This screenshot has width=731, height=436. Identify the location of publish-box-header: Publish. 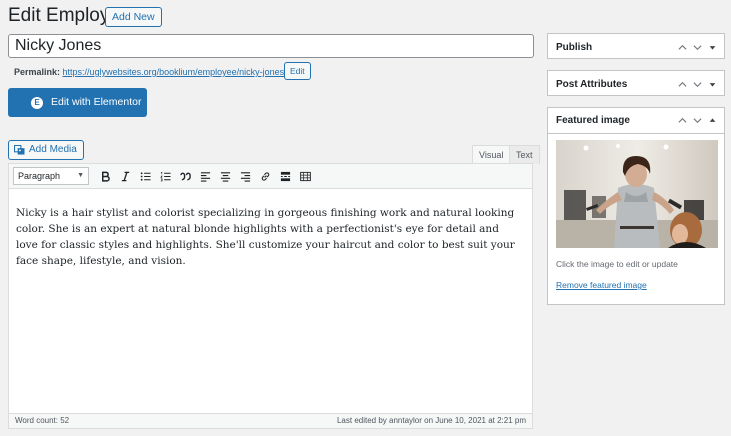
(636, 47).